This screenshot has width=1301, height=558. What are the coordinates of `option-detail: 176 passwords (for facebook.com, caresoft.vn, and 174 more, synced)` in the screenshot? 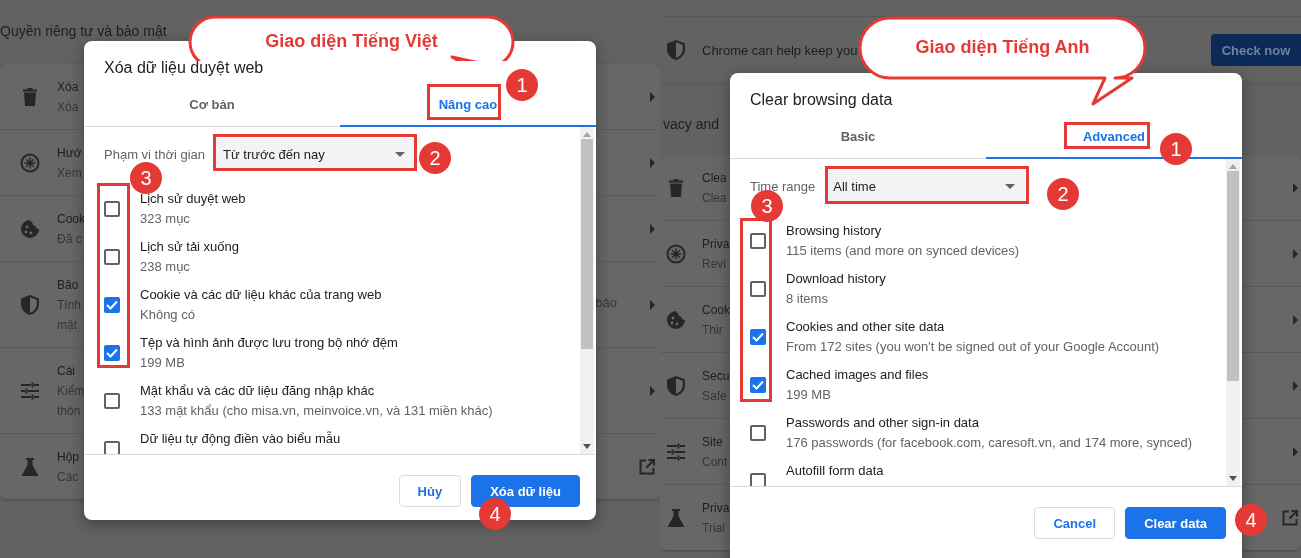 It's located at (989, 443).